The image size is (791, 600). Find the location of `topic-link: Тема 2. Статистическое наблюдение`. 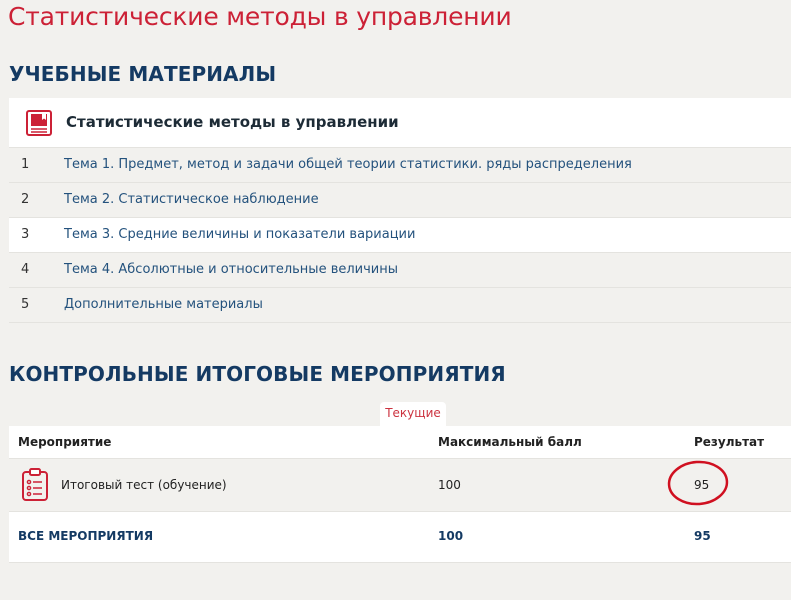

topic-link: Тема 2. Статистическое наблюдение is located at coordinates (191, 199).